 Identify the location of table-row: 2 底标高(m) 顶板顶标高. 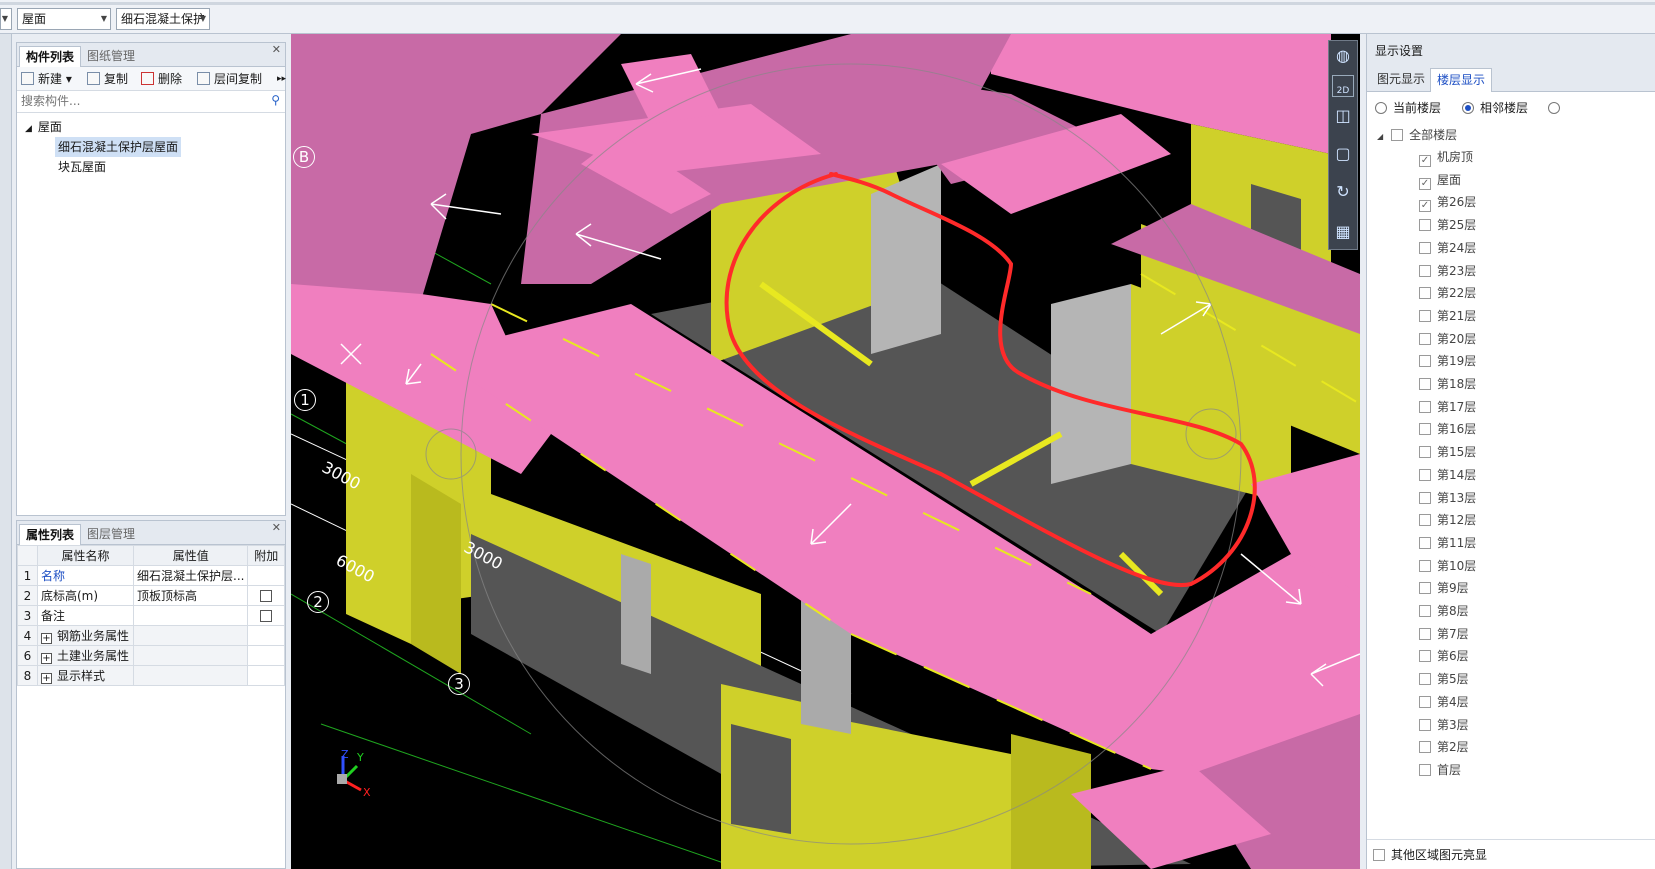
(151, 595).